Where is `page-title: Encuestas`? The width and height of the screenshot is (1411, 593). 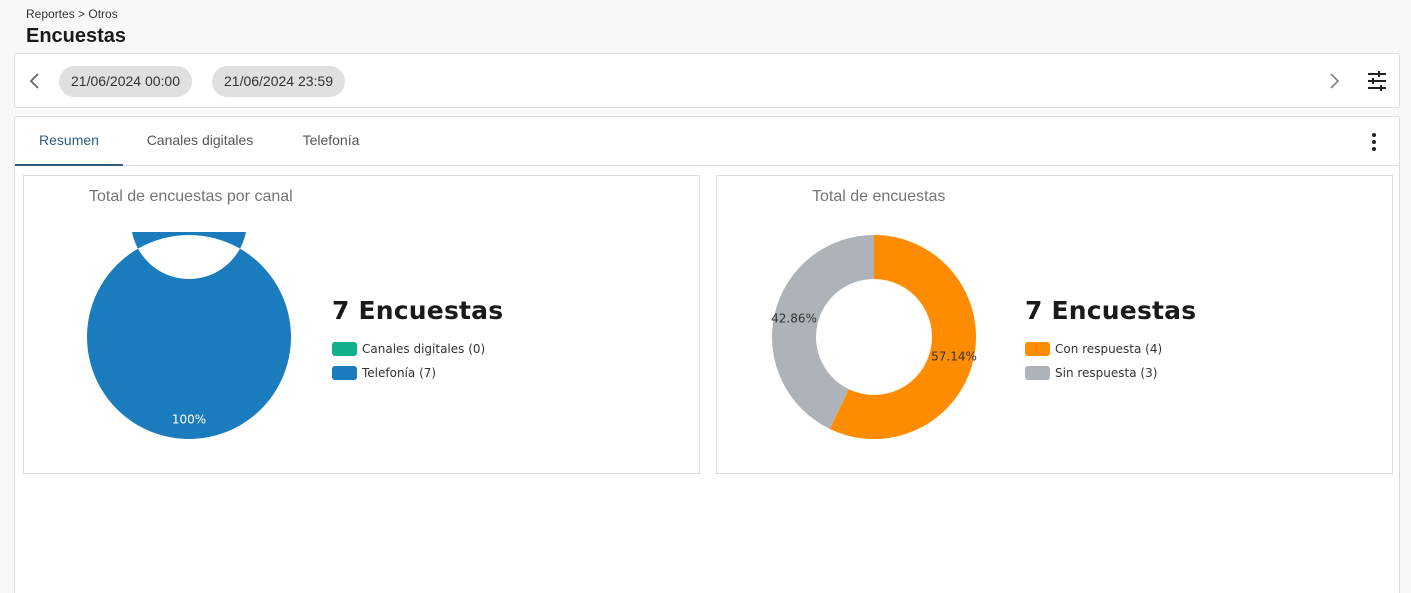 page-title: Encuestas is located at coordinates (76, 36).